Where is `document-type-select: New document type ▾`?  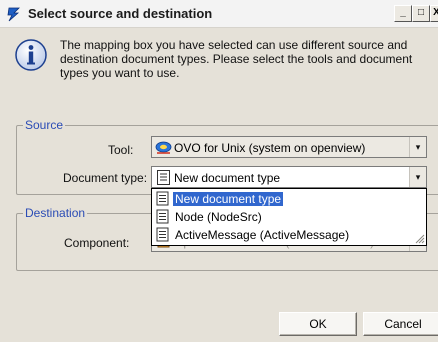
document-type-select: New document type ▾ is located at coordinates (289, 177).